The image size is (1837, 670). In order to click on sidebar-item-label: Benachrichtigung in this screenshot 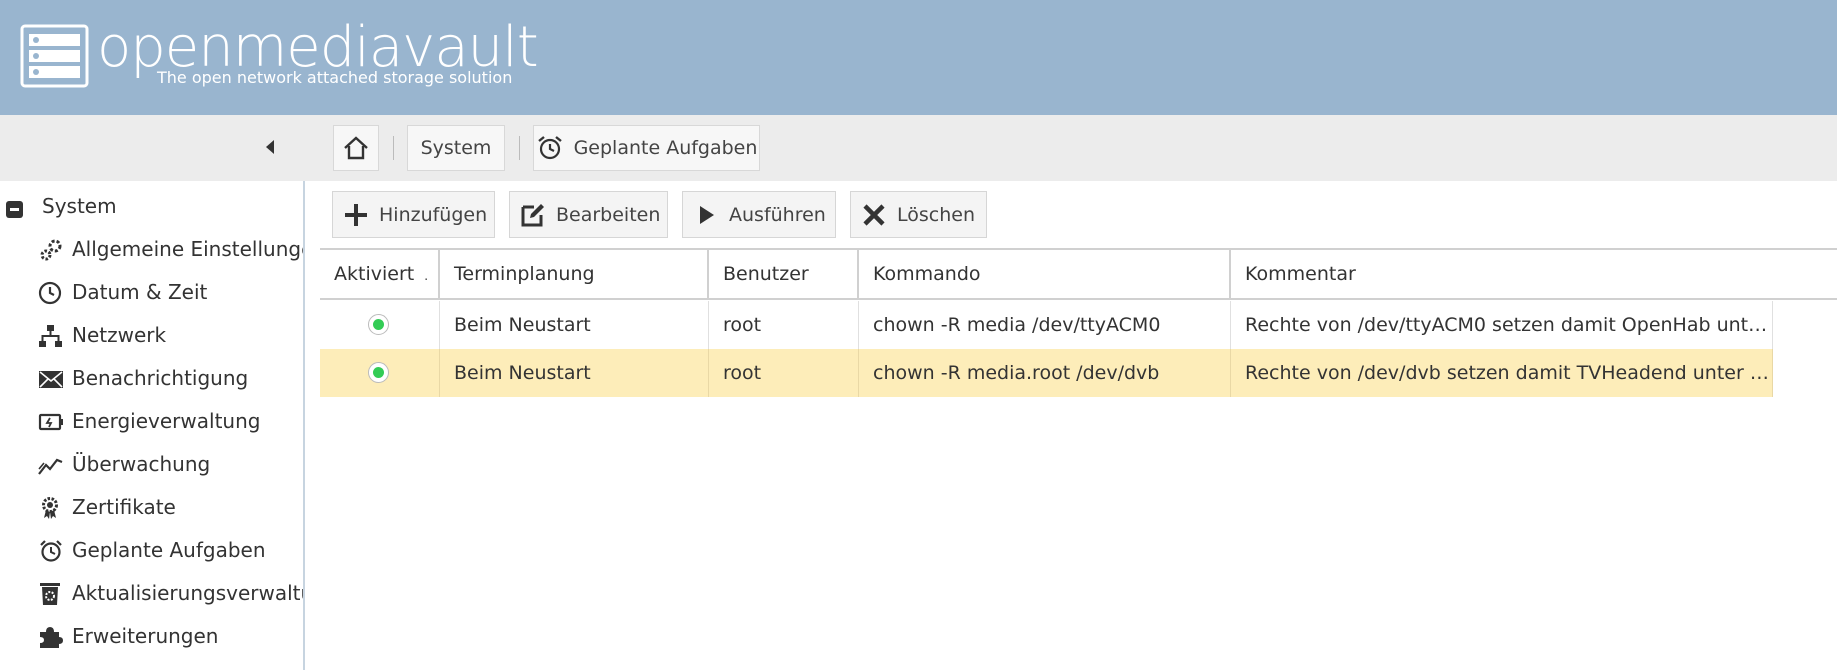, I will do `click(160, 378)`.